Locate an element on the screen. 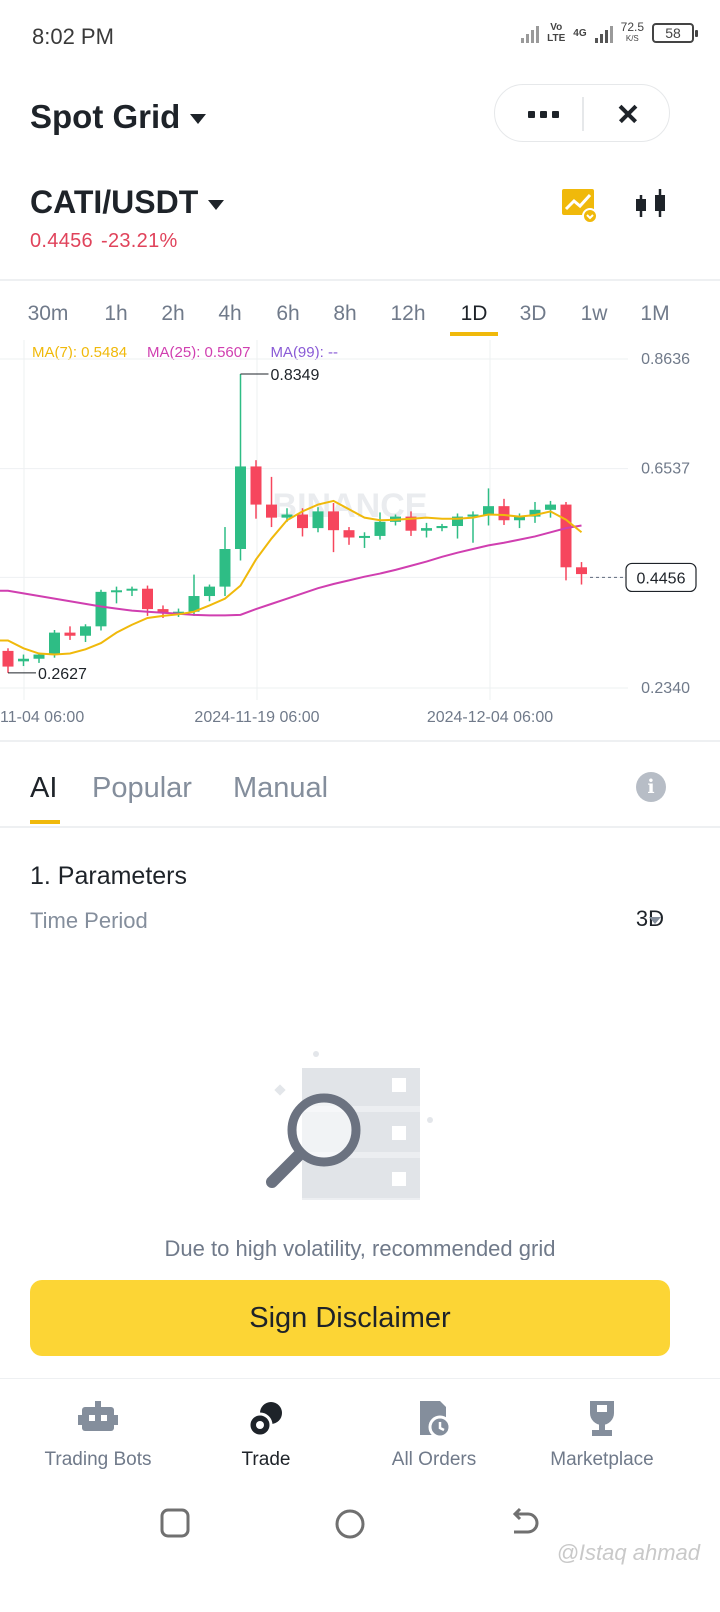 The image size is (720, 1612). interval-tab-30m: 30m is located at coordinates (48, 314).